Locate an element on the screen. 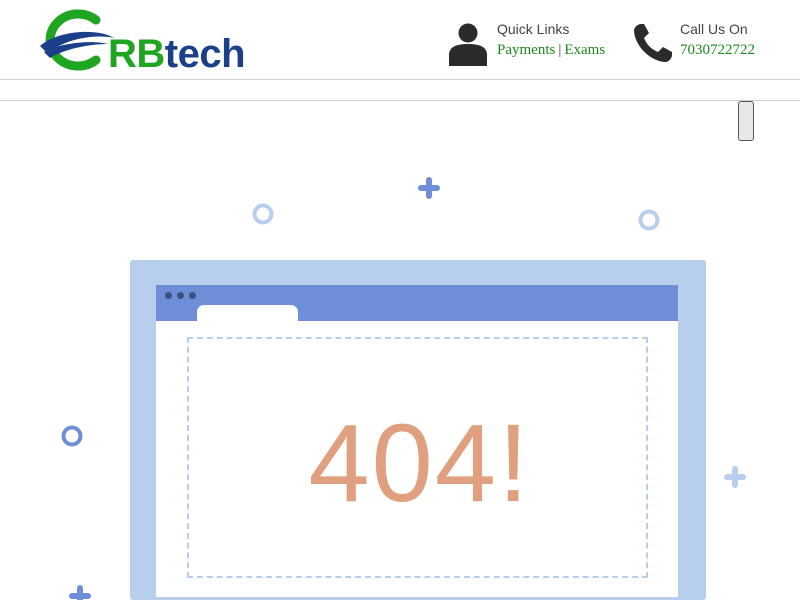  phone-number: 7030722722 is located at coordinates (717, 50).